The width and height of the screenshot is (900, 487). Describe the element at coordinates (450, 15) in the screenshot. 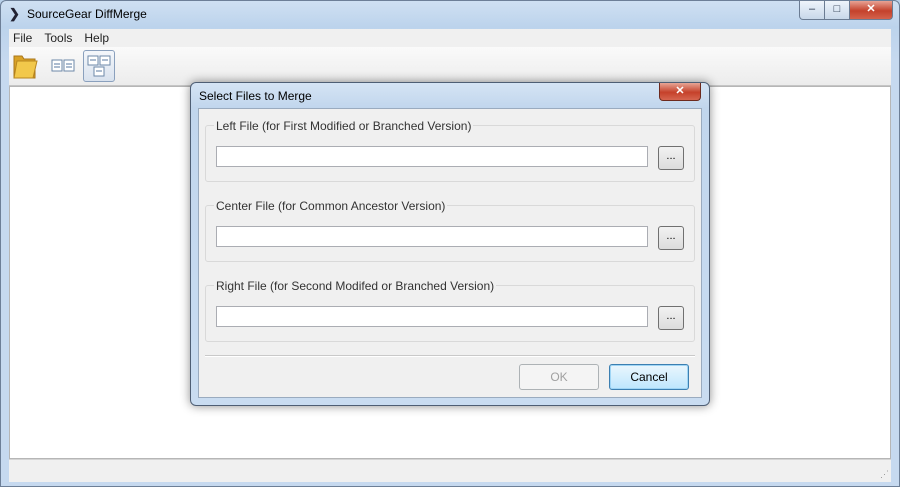

I see `title-bar: ❯ SourceGear DiffMerge ‒ □ ✕` at that location.